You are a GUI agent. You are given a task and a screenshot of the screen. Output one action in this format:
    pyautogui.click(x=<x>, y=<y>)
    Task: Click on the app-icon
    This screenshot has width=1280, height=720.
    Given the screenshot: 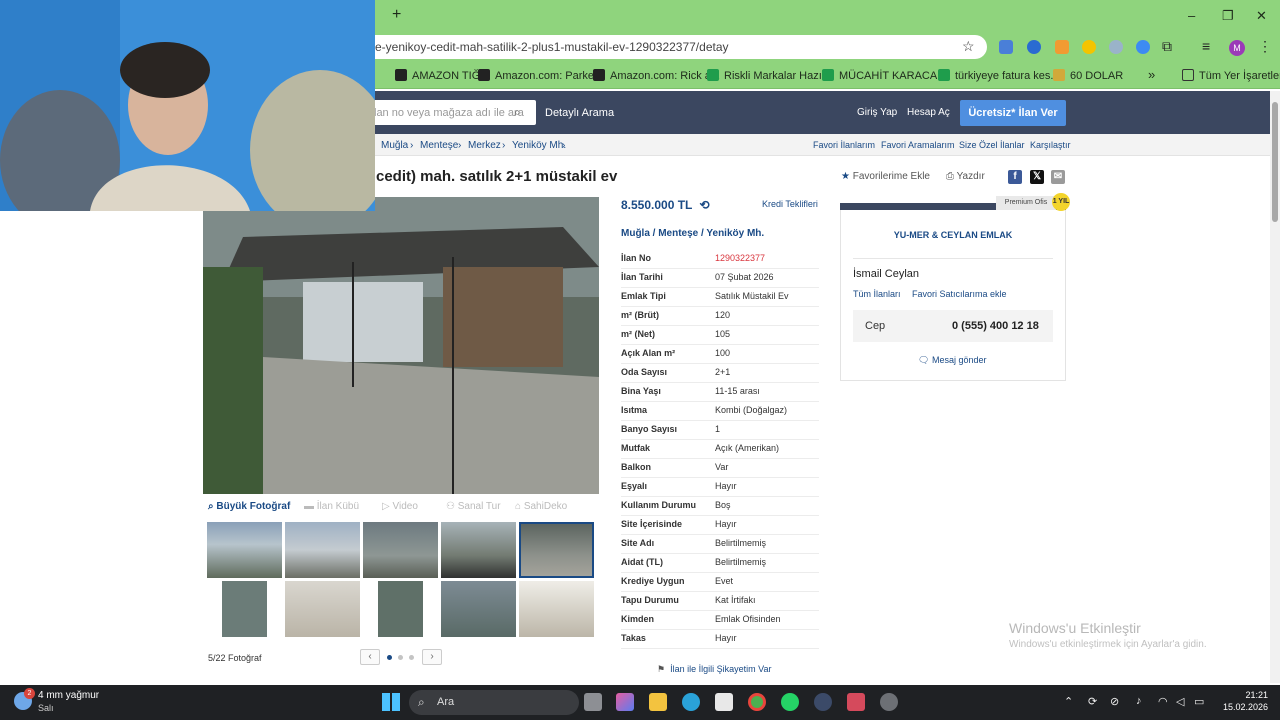 What is the action you would take?
    pyautogui.click(x=823, y=702)
    